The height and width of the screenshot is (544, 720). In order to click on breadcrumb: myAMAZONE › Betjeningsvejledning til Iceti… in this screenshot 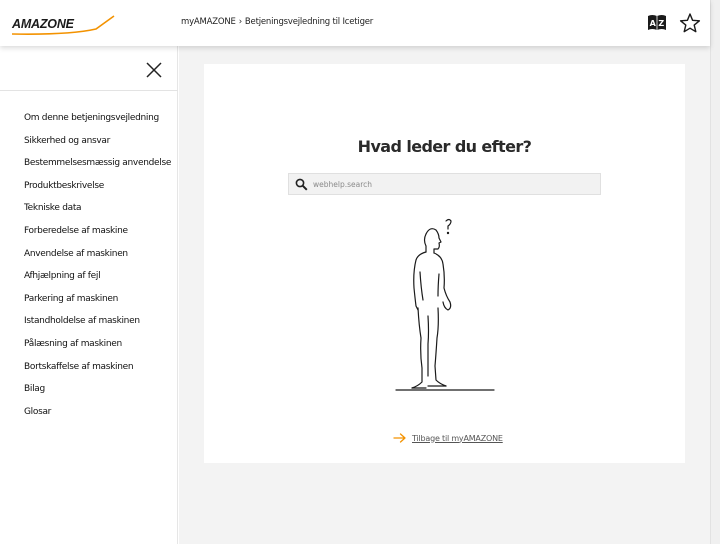, I will do `click(277, 22)`.